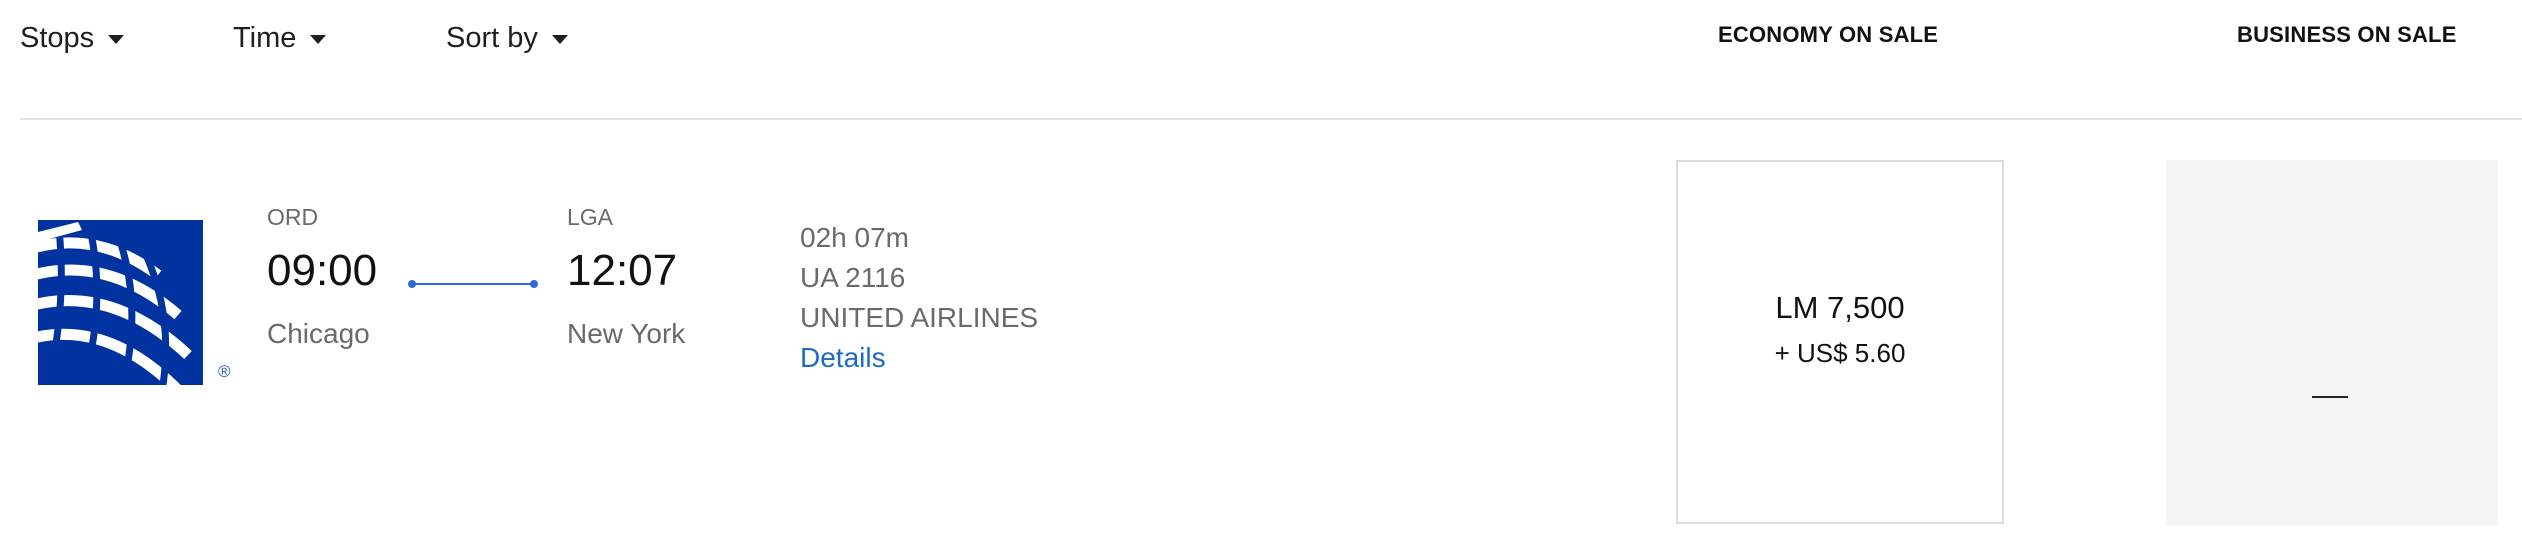 This screenshot has height=542, width=2522. What do you see at coordinates (318, 333) in the screenshot?
I see `departure-city: Chicago` at bounding box center [318, 333].